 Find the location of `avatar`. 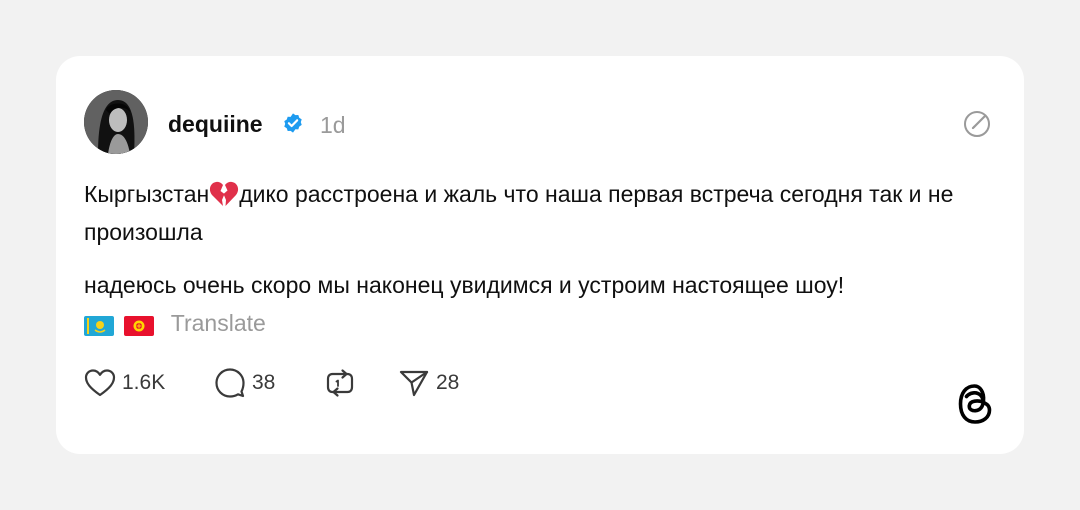

avatar is located at coordinates (116, 122).